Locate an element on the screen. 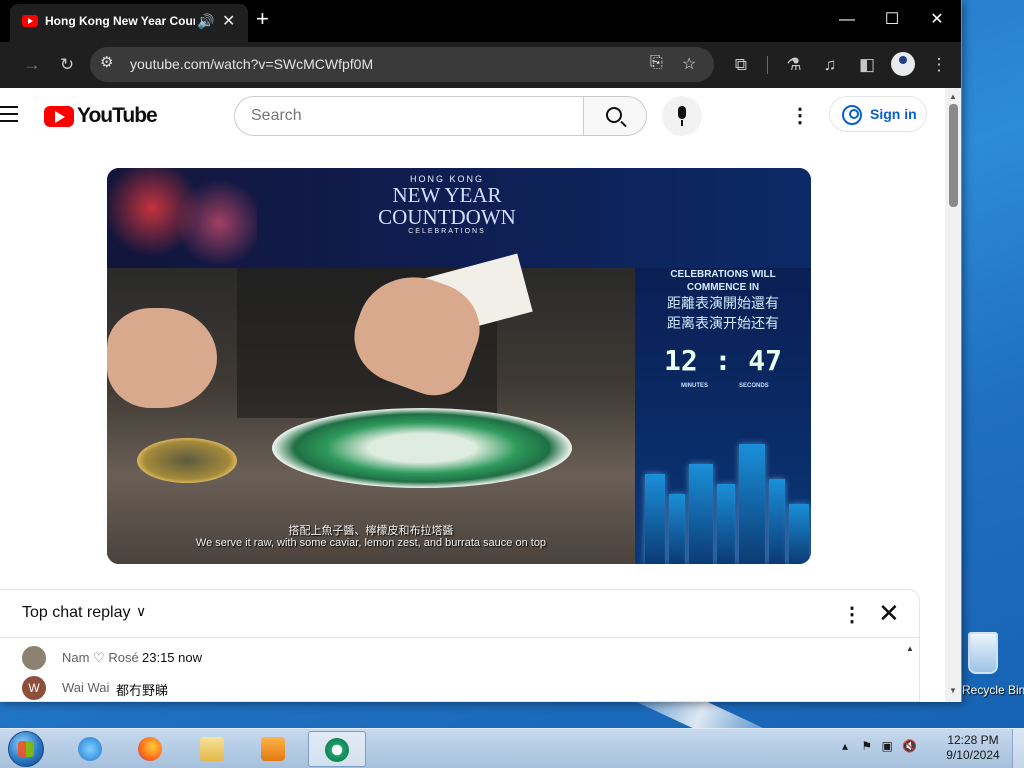  settings-menu-icon: ⋮ is located at coordinates (800, 116).